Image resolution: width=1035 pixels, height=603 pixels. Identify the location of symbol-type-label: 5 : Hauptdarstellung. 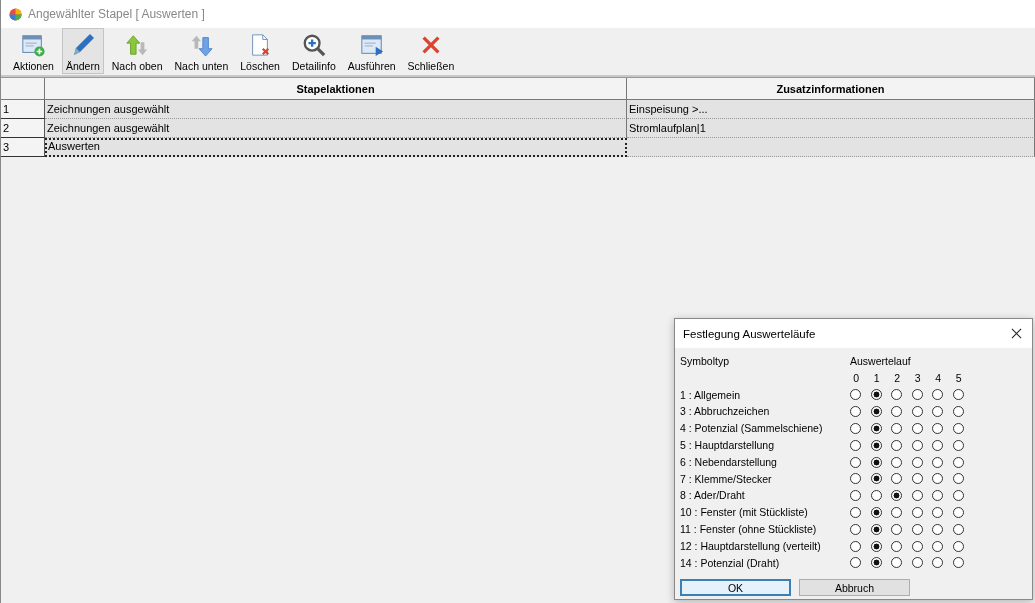
(727, 445).